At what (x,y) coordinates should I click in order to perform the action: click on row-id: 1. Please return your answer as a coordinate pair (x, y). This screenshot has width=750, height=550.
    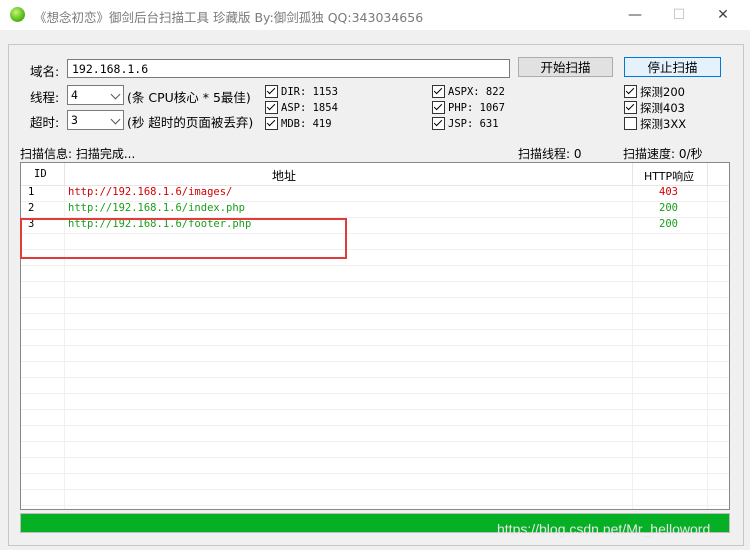
    Looking at the image, I should click on (31, 192).